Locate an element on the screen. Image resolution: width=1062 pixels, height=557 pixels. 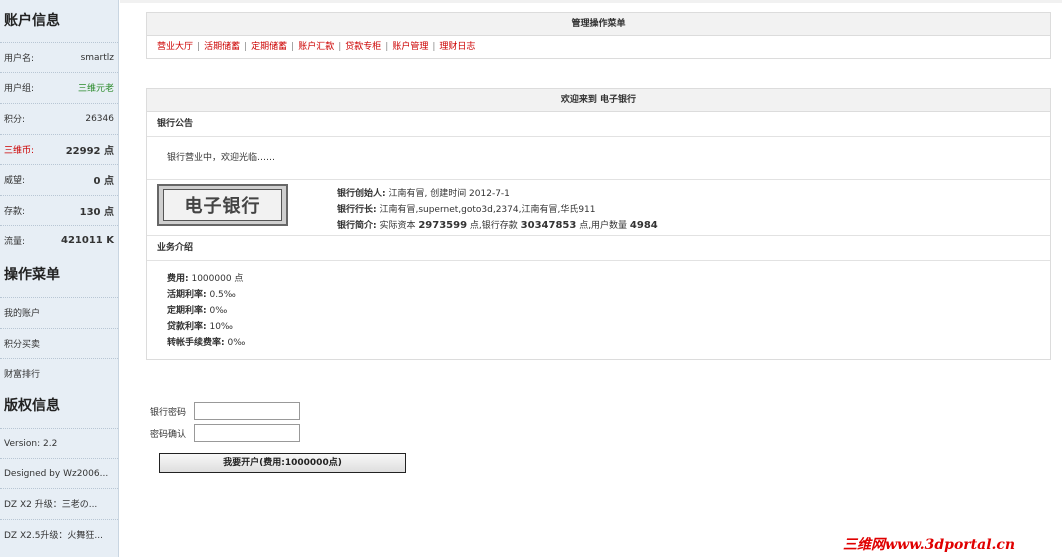
deposit-value: 130 点 is located at coordinates (96, 212).